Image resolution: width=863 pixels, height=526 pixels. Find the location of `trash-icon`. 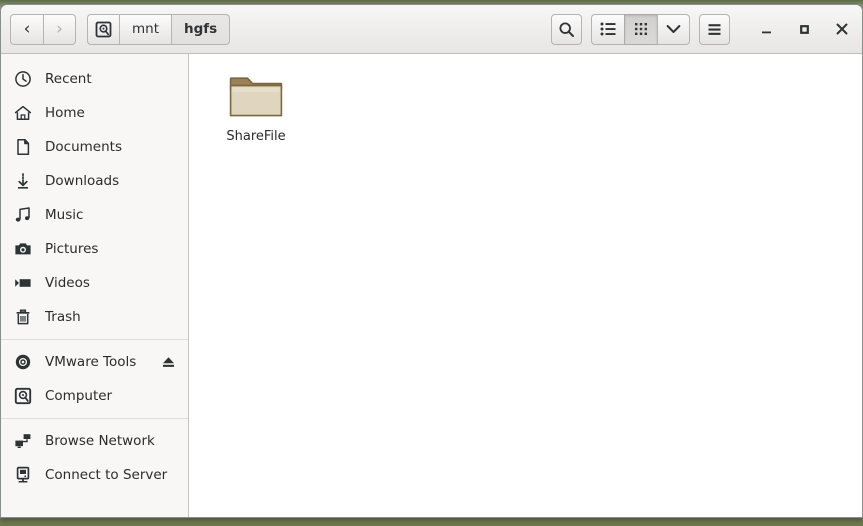

trash-icon is located at coordinates (23, 317).